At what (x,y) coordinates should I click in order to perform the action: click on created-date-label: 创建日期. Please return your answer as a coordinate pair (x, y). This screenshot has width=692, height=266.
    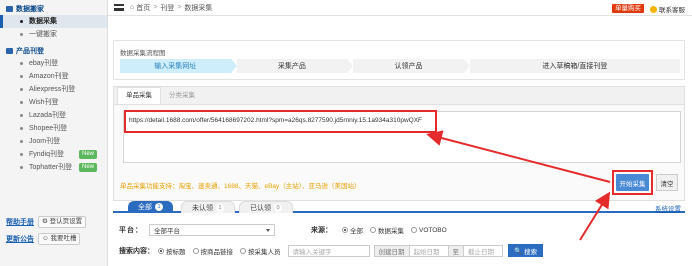
    Looking at the image, I should click on (392, 250).